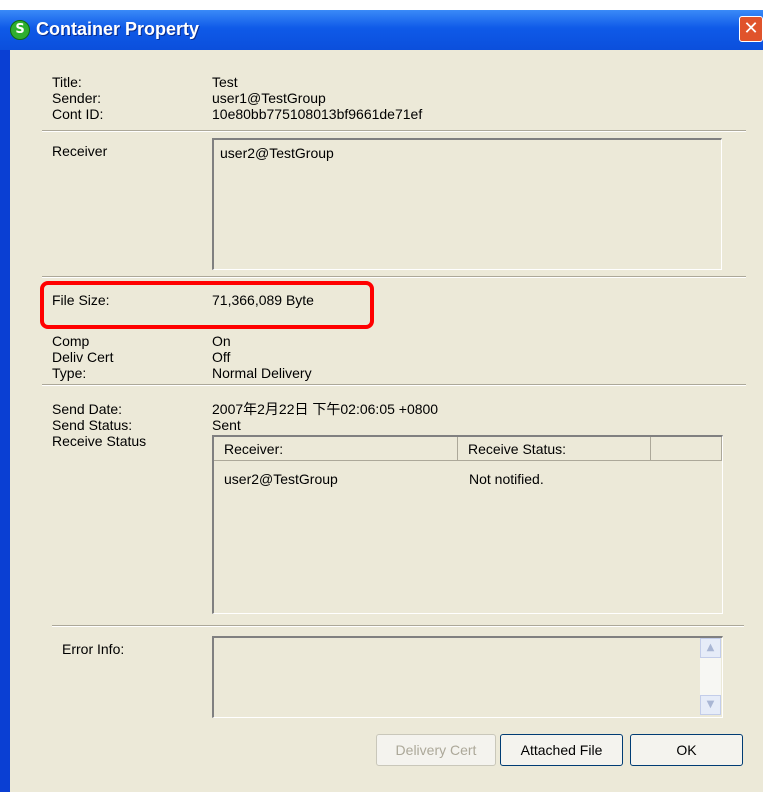 This screenshot has height=792, width=763. Describe the element at coordinates (225, 82) in the screenshot. I see `title-value: Test` at that location.